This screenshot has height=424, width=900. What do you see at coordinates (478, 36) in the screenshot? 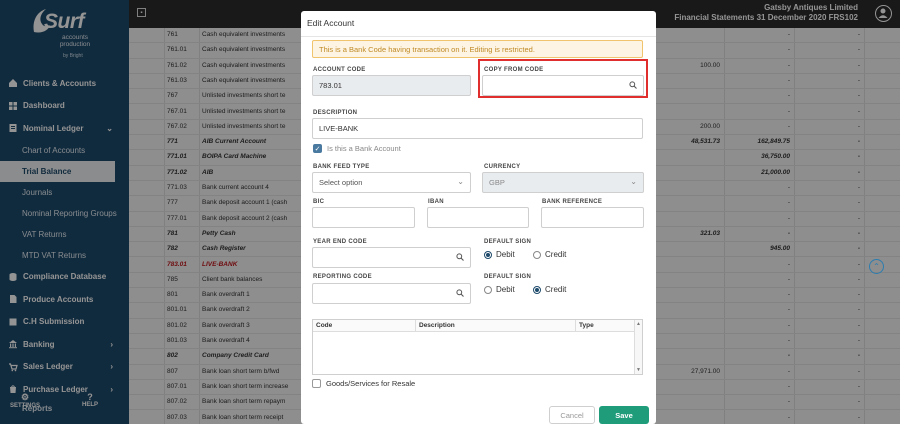
I see `divider` at bounding box center [478, 36].